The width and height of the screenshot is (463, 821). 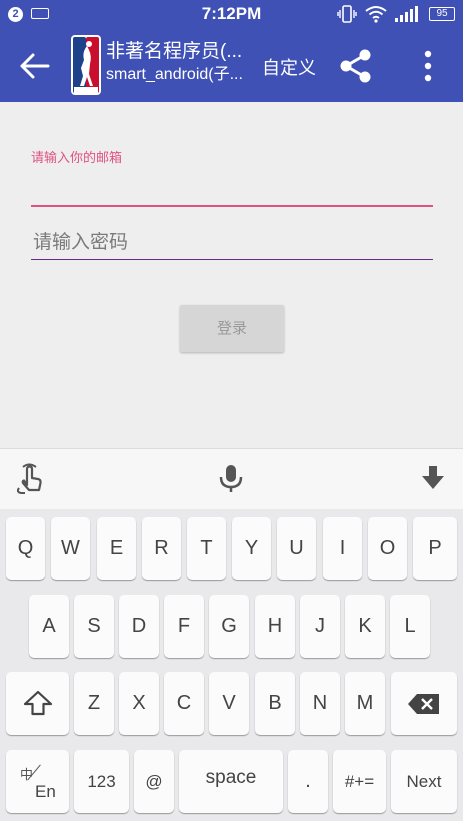 I want to click on key-y: Y, so click(x=251, y=548).